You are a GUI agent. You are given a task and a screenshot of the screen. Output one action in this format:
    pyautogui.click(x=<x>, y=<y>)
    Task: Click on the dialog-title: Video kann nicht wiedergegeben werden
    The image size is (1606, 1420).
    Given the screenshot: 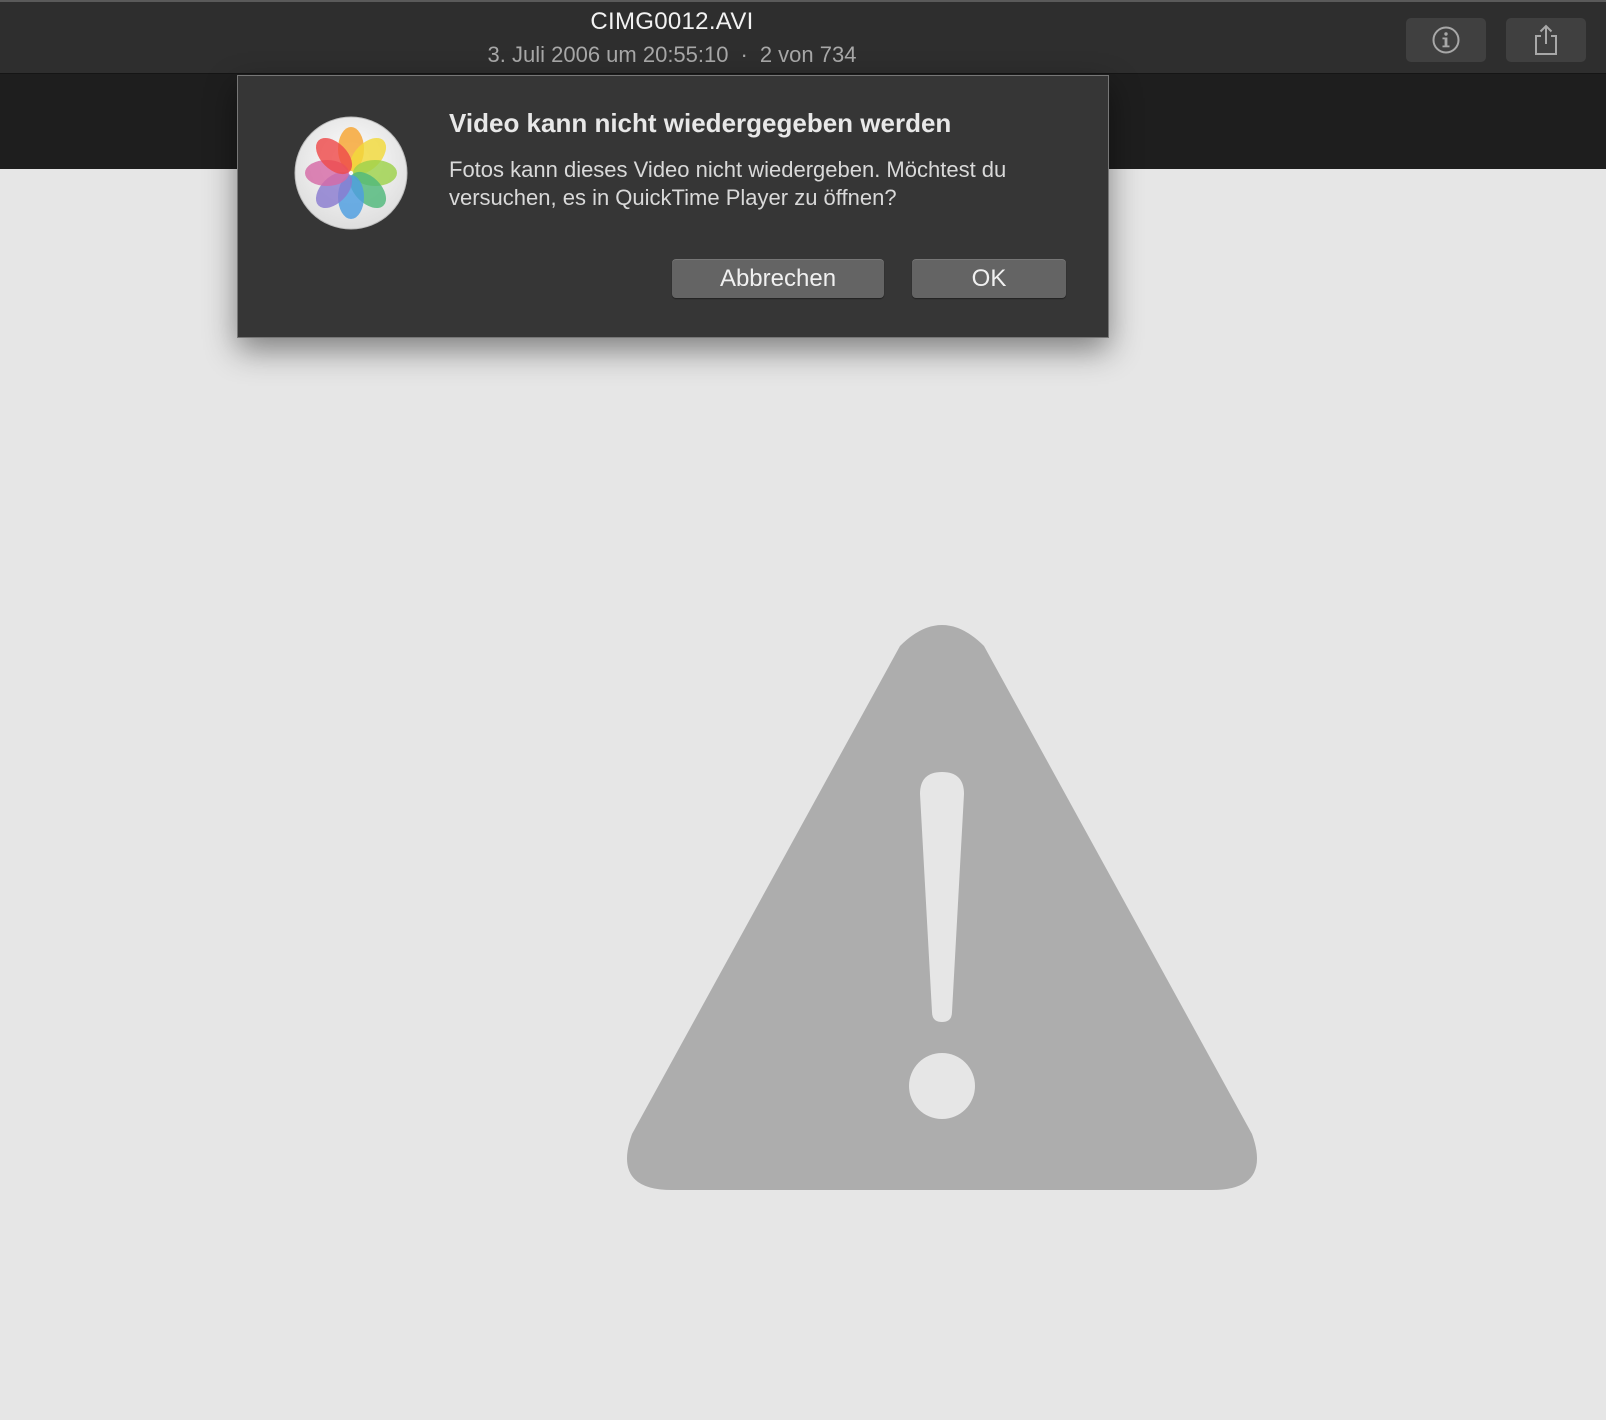 What is the action you would take?
    pyautogui.click(x=700, y=123)
    